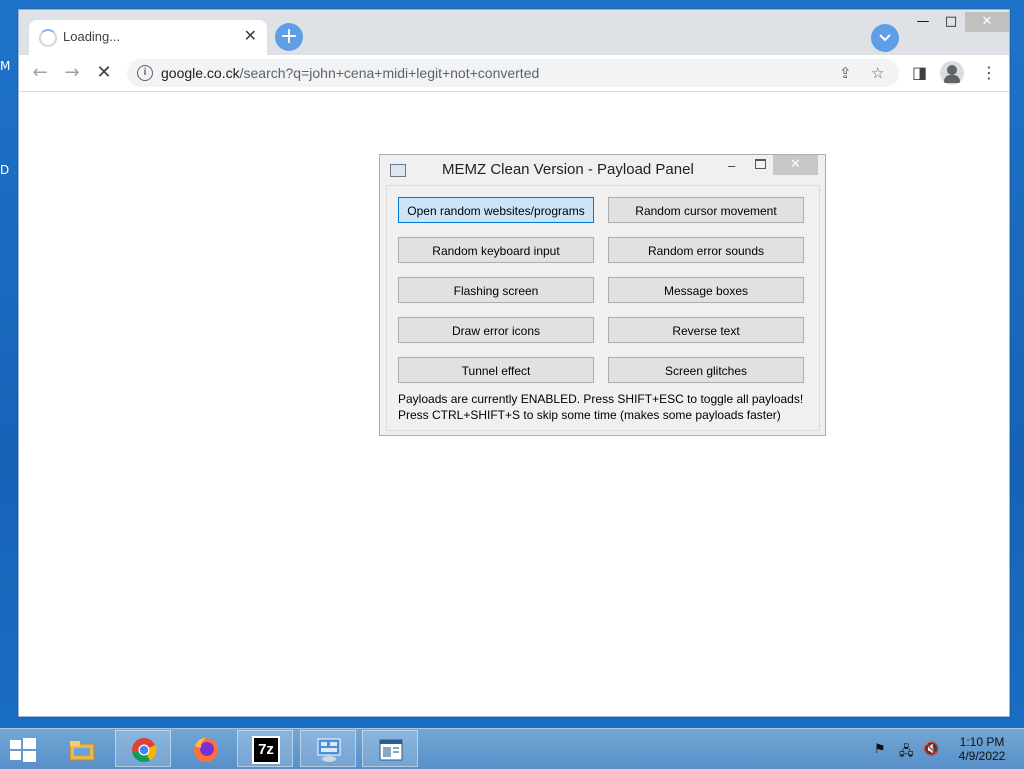 The image size is (1024, 769). What do you see at coordinates (877, 73) in the screenshot?
I see `bookmark-star-icon: ☆` at bounding box center [877, 73].